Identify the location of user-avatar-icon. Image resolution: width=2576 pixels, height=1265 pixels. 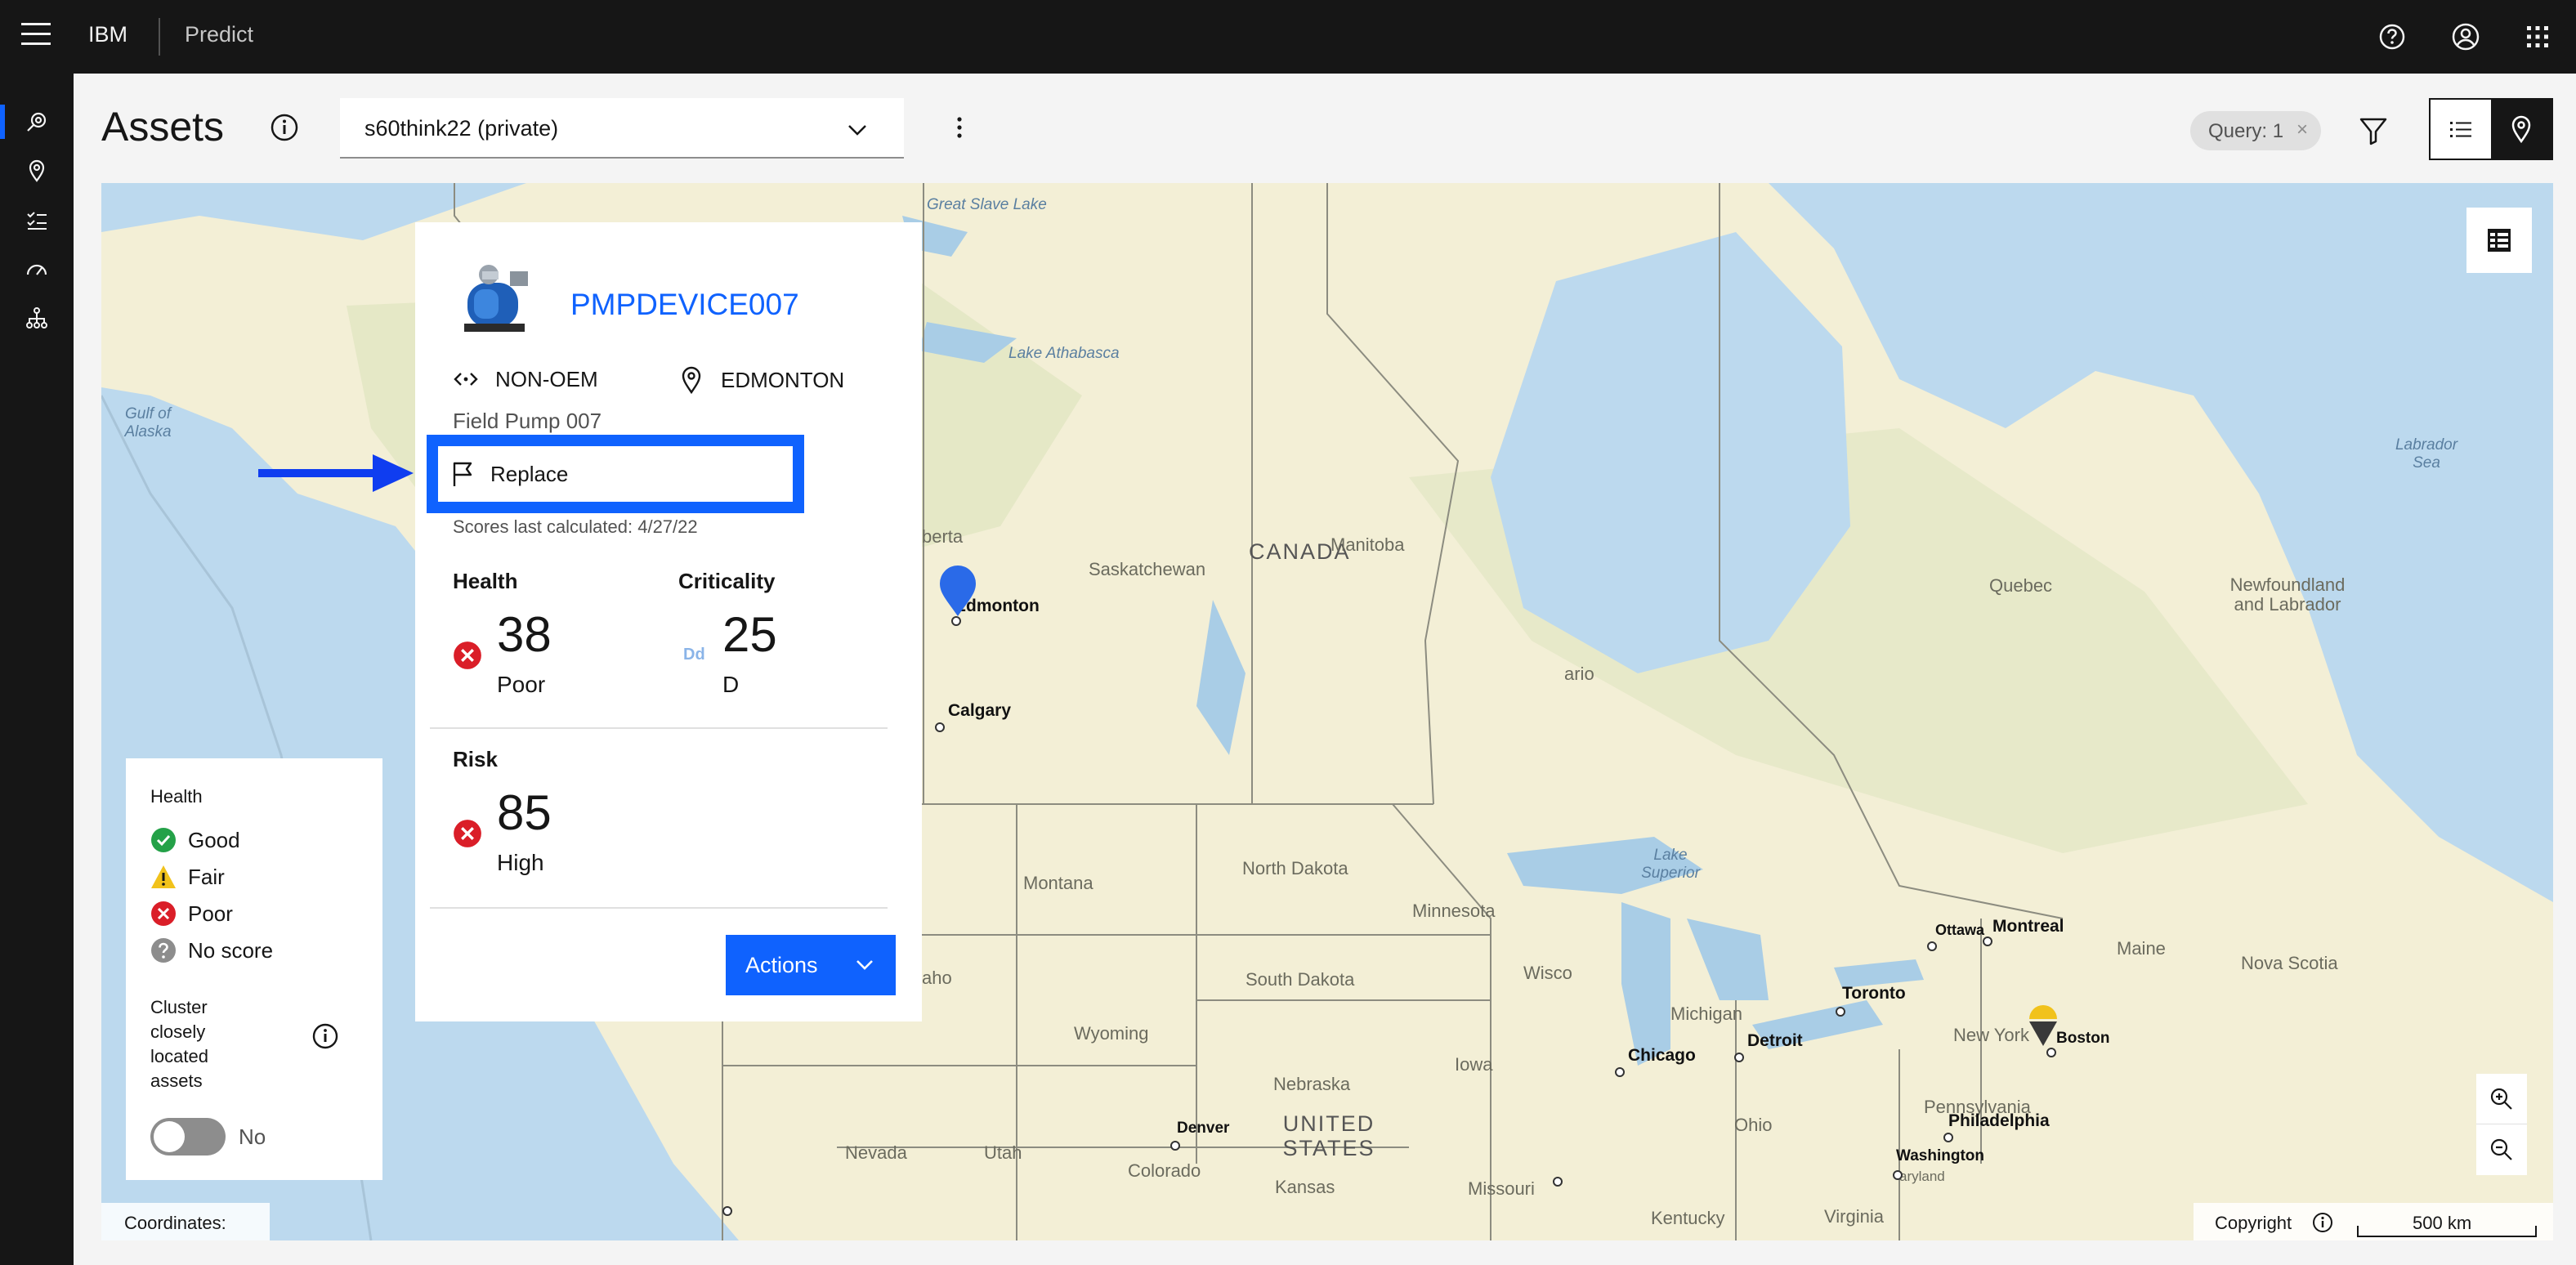
(2465, 37).